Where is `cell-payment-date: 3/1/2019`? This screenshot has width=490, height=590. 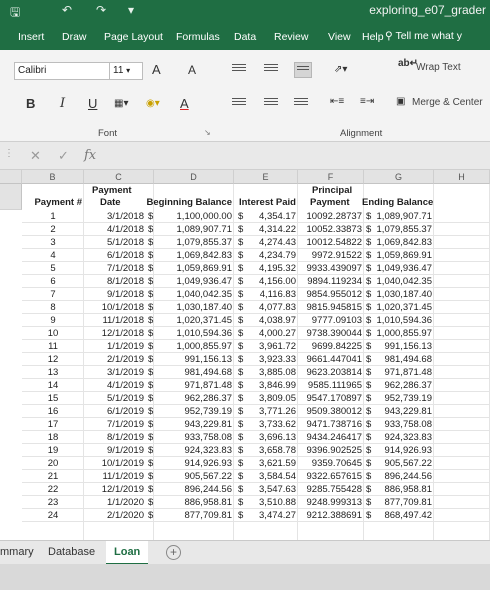 cell-payment-date: 3/1/2019 is located at coordinates (114, 372).